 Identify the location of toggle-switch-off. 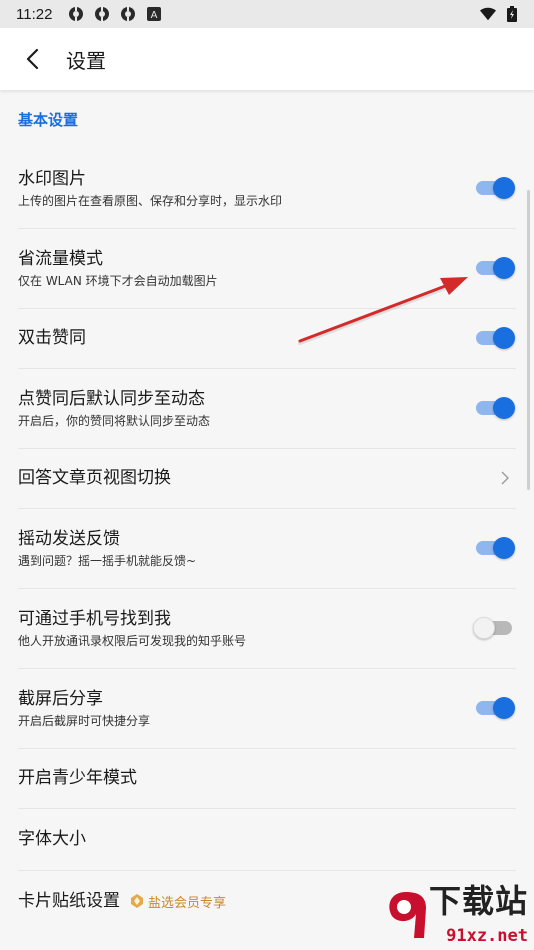
(492, 628).